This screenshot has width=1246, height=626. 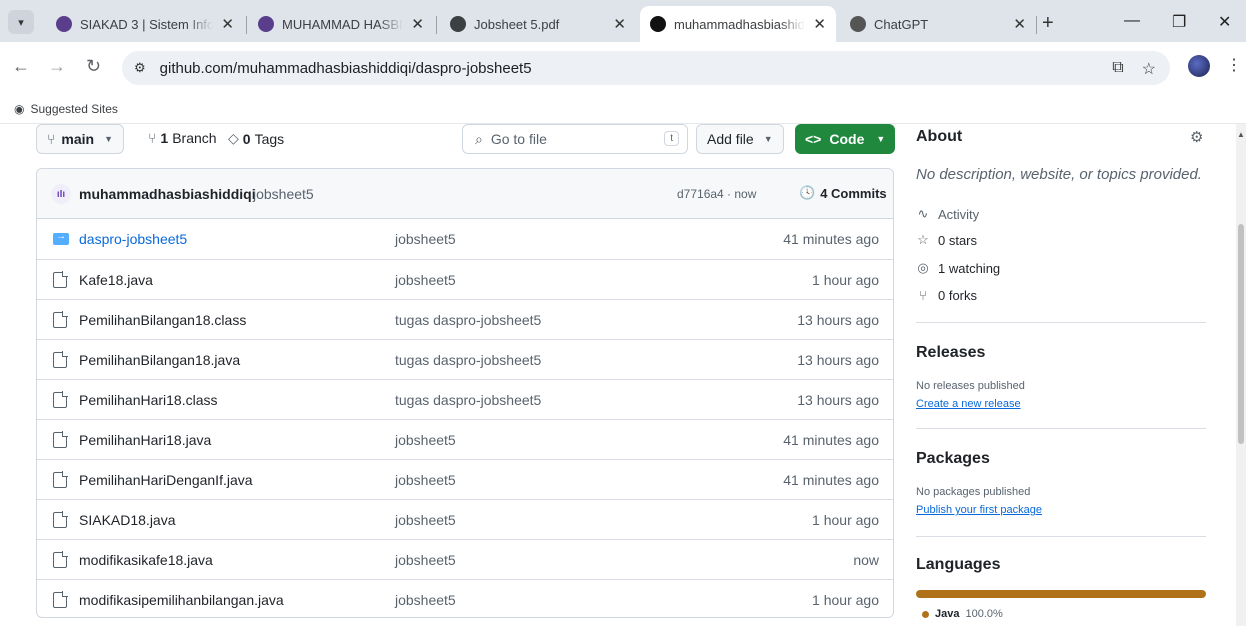 I want to click on packages-heading: Packages, so click(x=953, y=459).